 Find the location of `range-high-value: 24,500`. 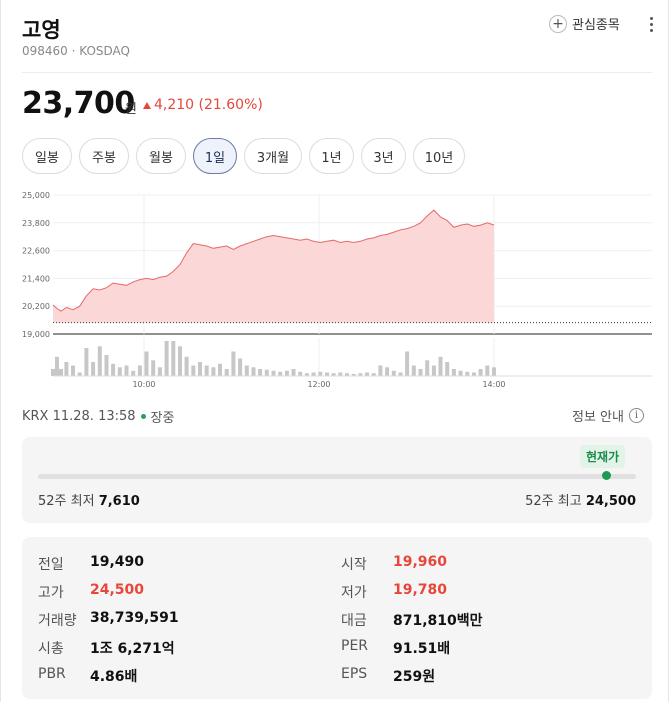

range-high-value: 24,500 is located at coordinates (610, 501).